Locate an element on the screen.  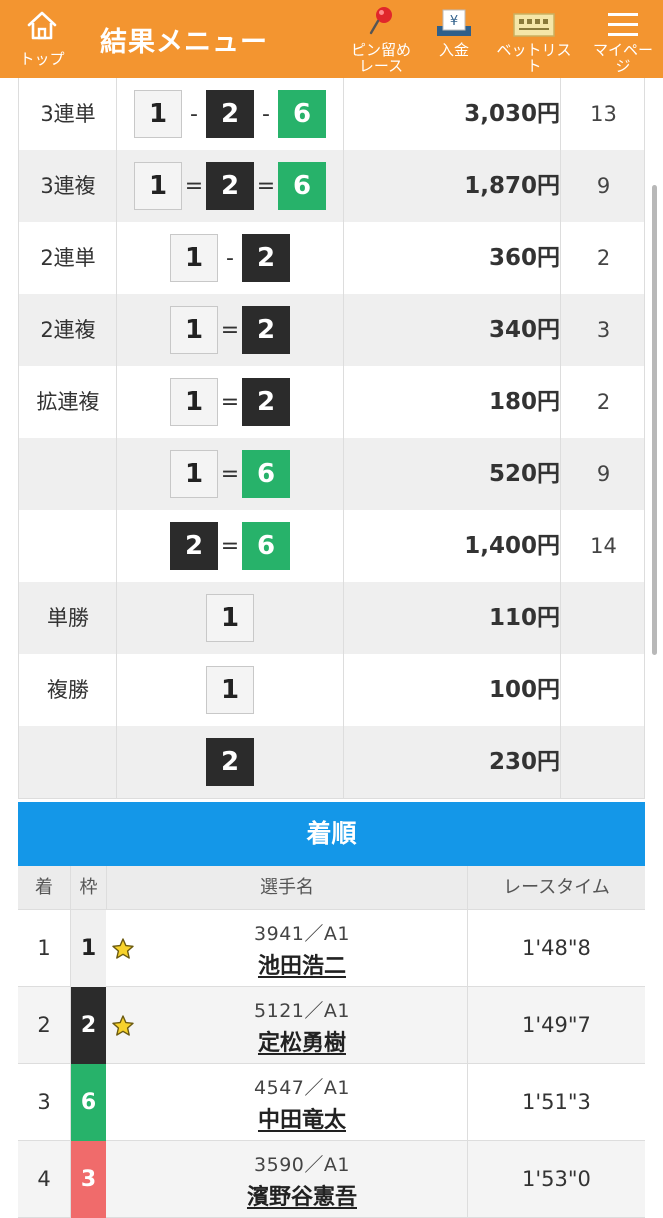
ticket-icon is located at coordinates (534, 25).